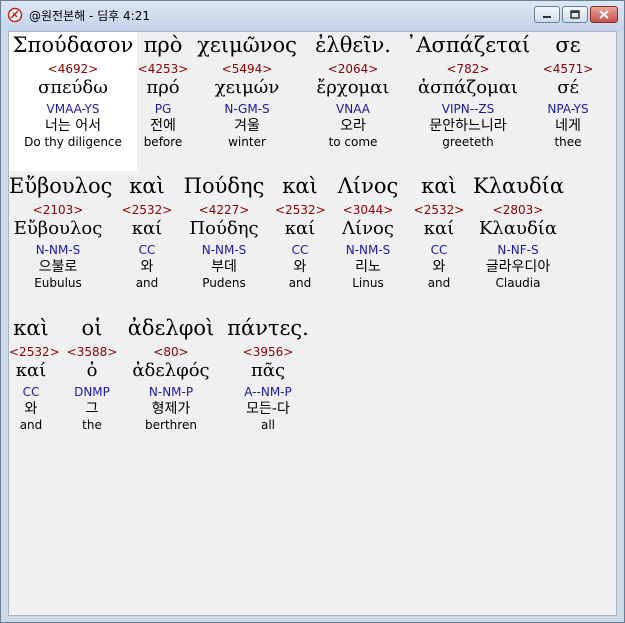 Image resolution: width=625 pixels, height=623 pixels. Describe the element at coordinates (353, 126) in the screenshot. I see `korean-gloss: 오라` at that location.